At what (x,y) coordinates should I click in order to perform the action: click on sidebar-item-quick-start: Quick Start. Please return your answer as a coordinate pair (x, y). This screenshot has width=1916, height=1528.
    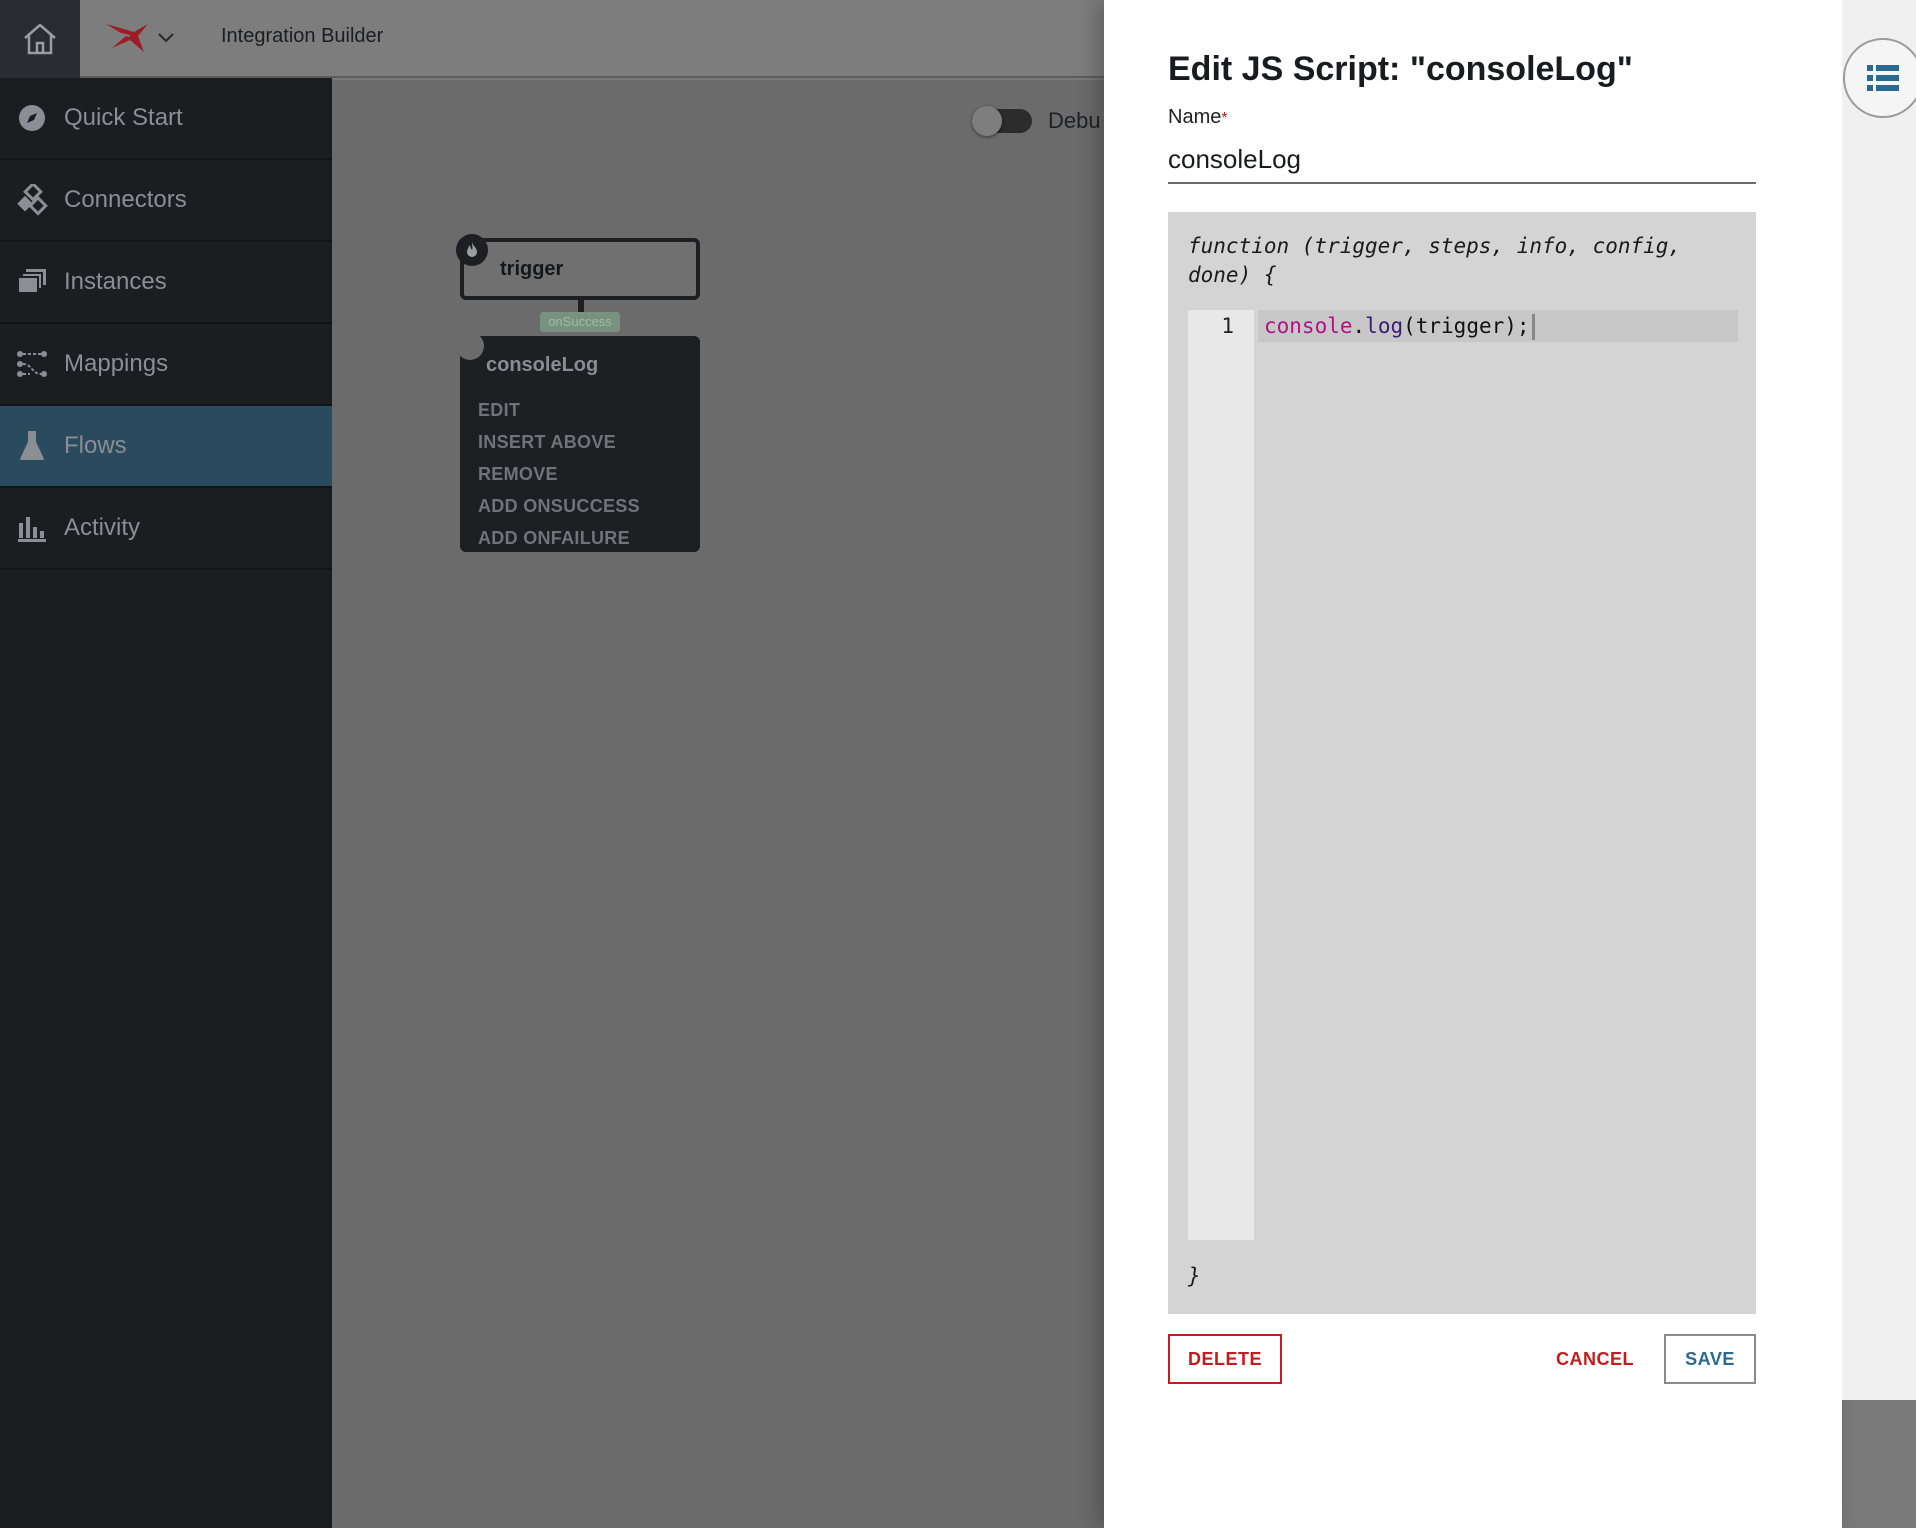
    Looking at the image, I should click on (166, 119).